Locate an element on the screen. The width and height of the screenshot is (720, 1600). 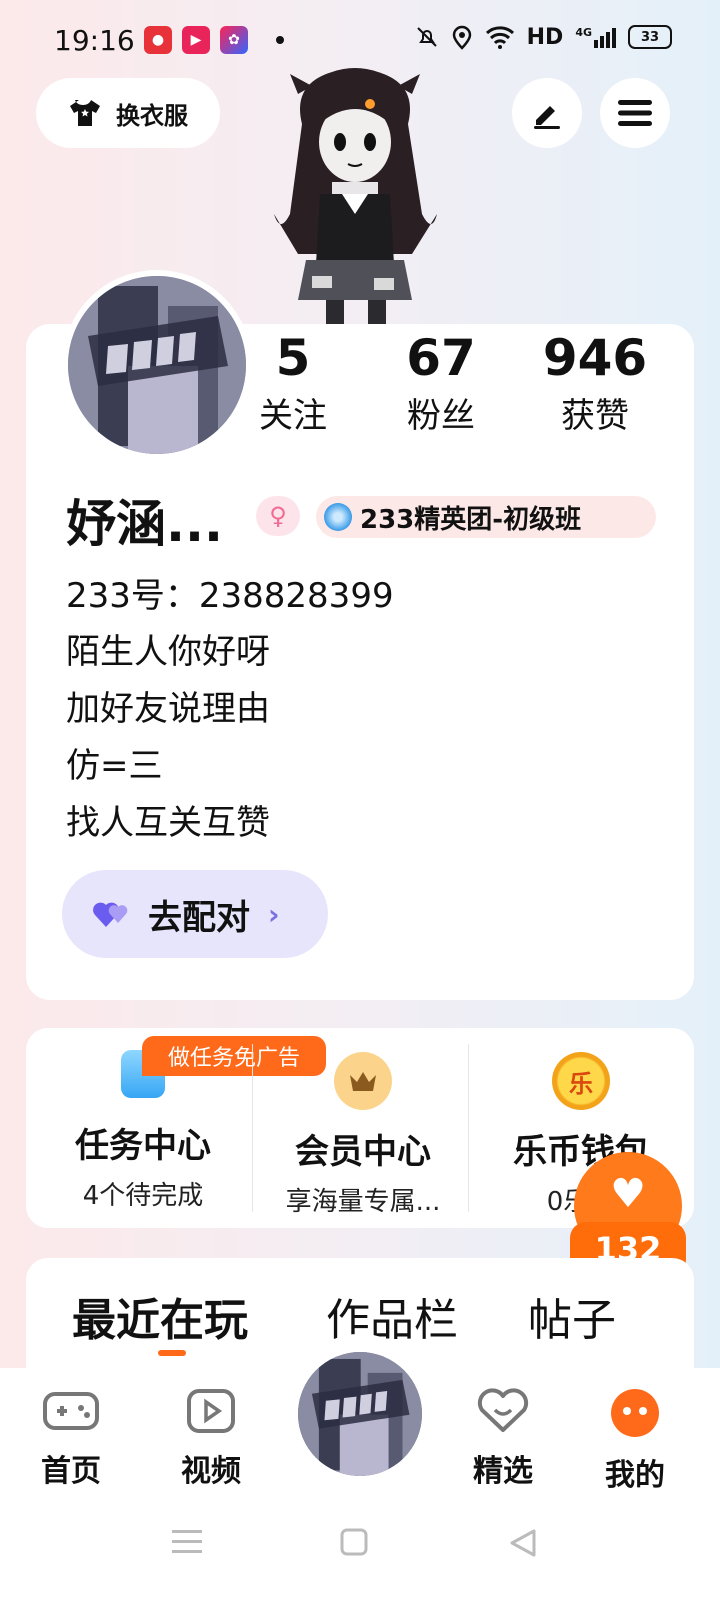
nav-featured-label: 精选 is located at coordinates (503, 1471).